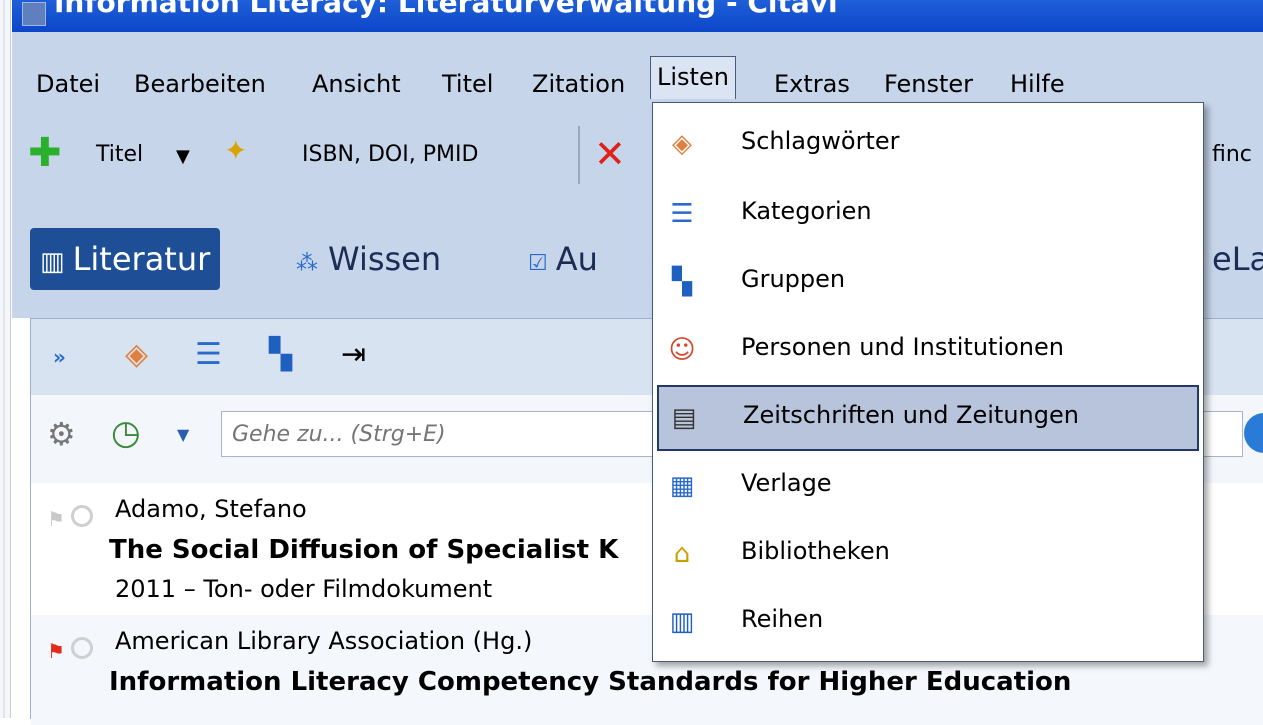 This screenshot has width=1263, height=725. I want to click on menu-listen: Listen, so click(693, 77).